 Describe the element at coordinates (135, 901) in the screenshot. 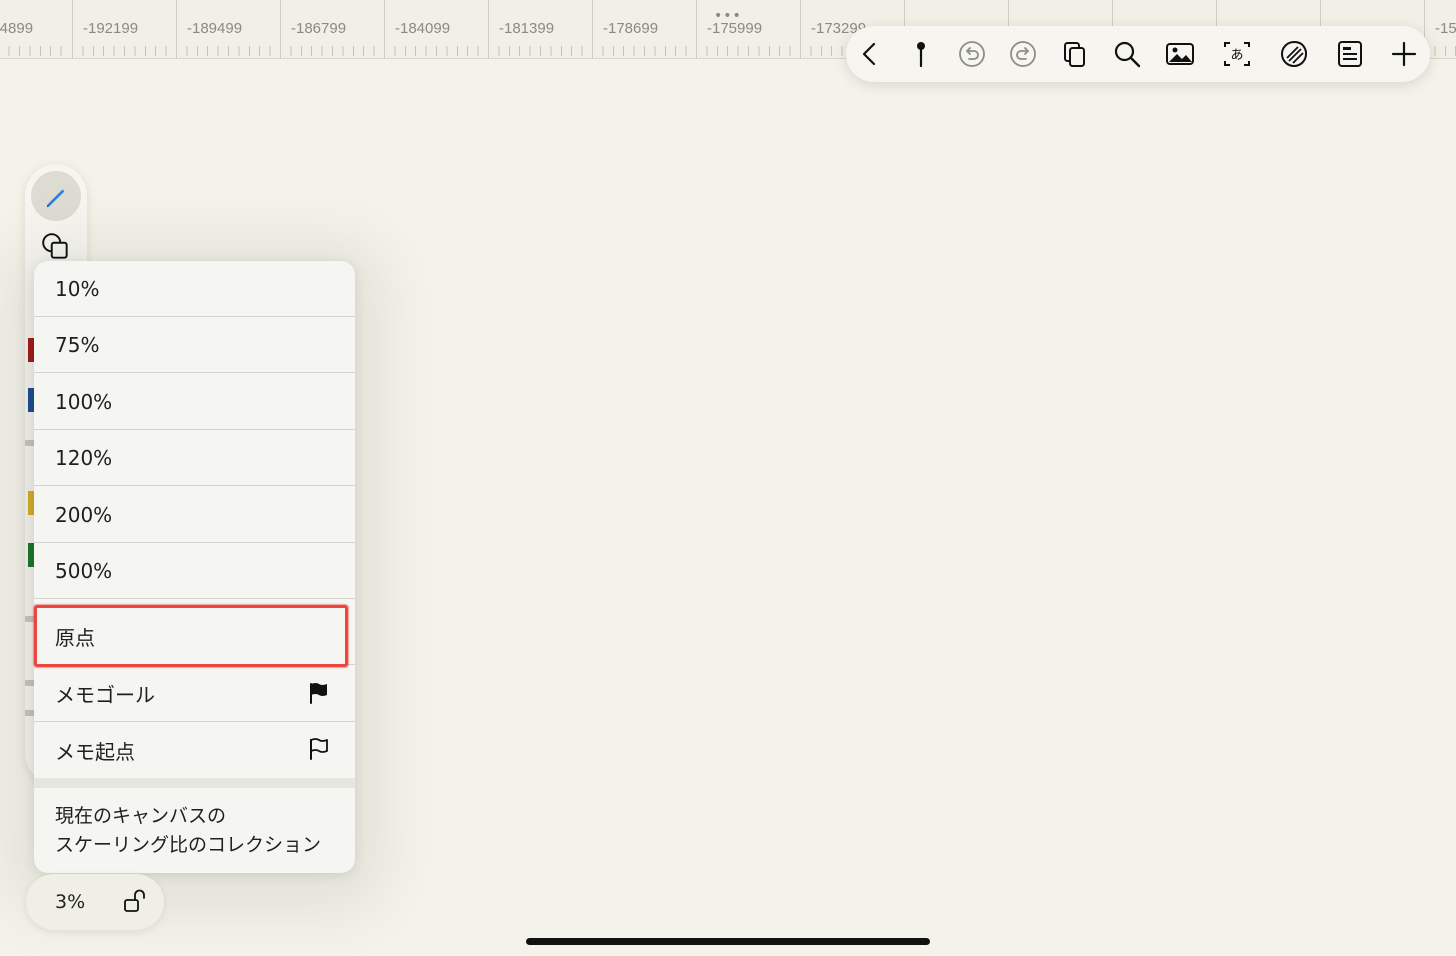

I see `unlock-icon` at that location.